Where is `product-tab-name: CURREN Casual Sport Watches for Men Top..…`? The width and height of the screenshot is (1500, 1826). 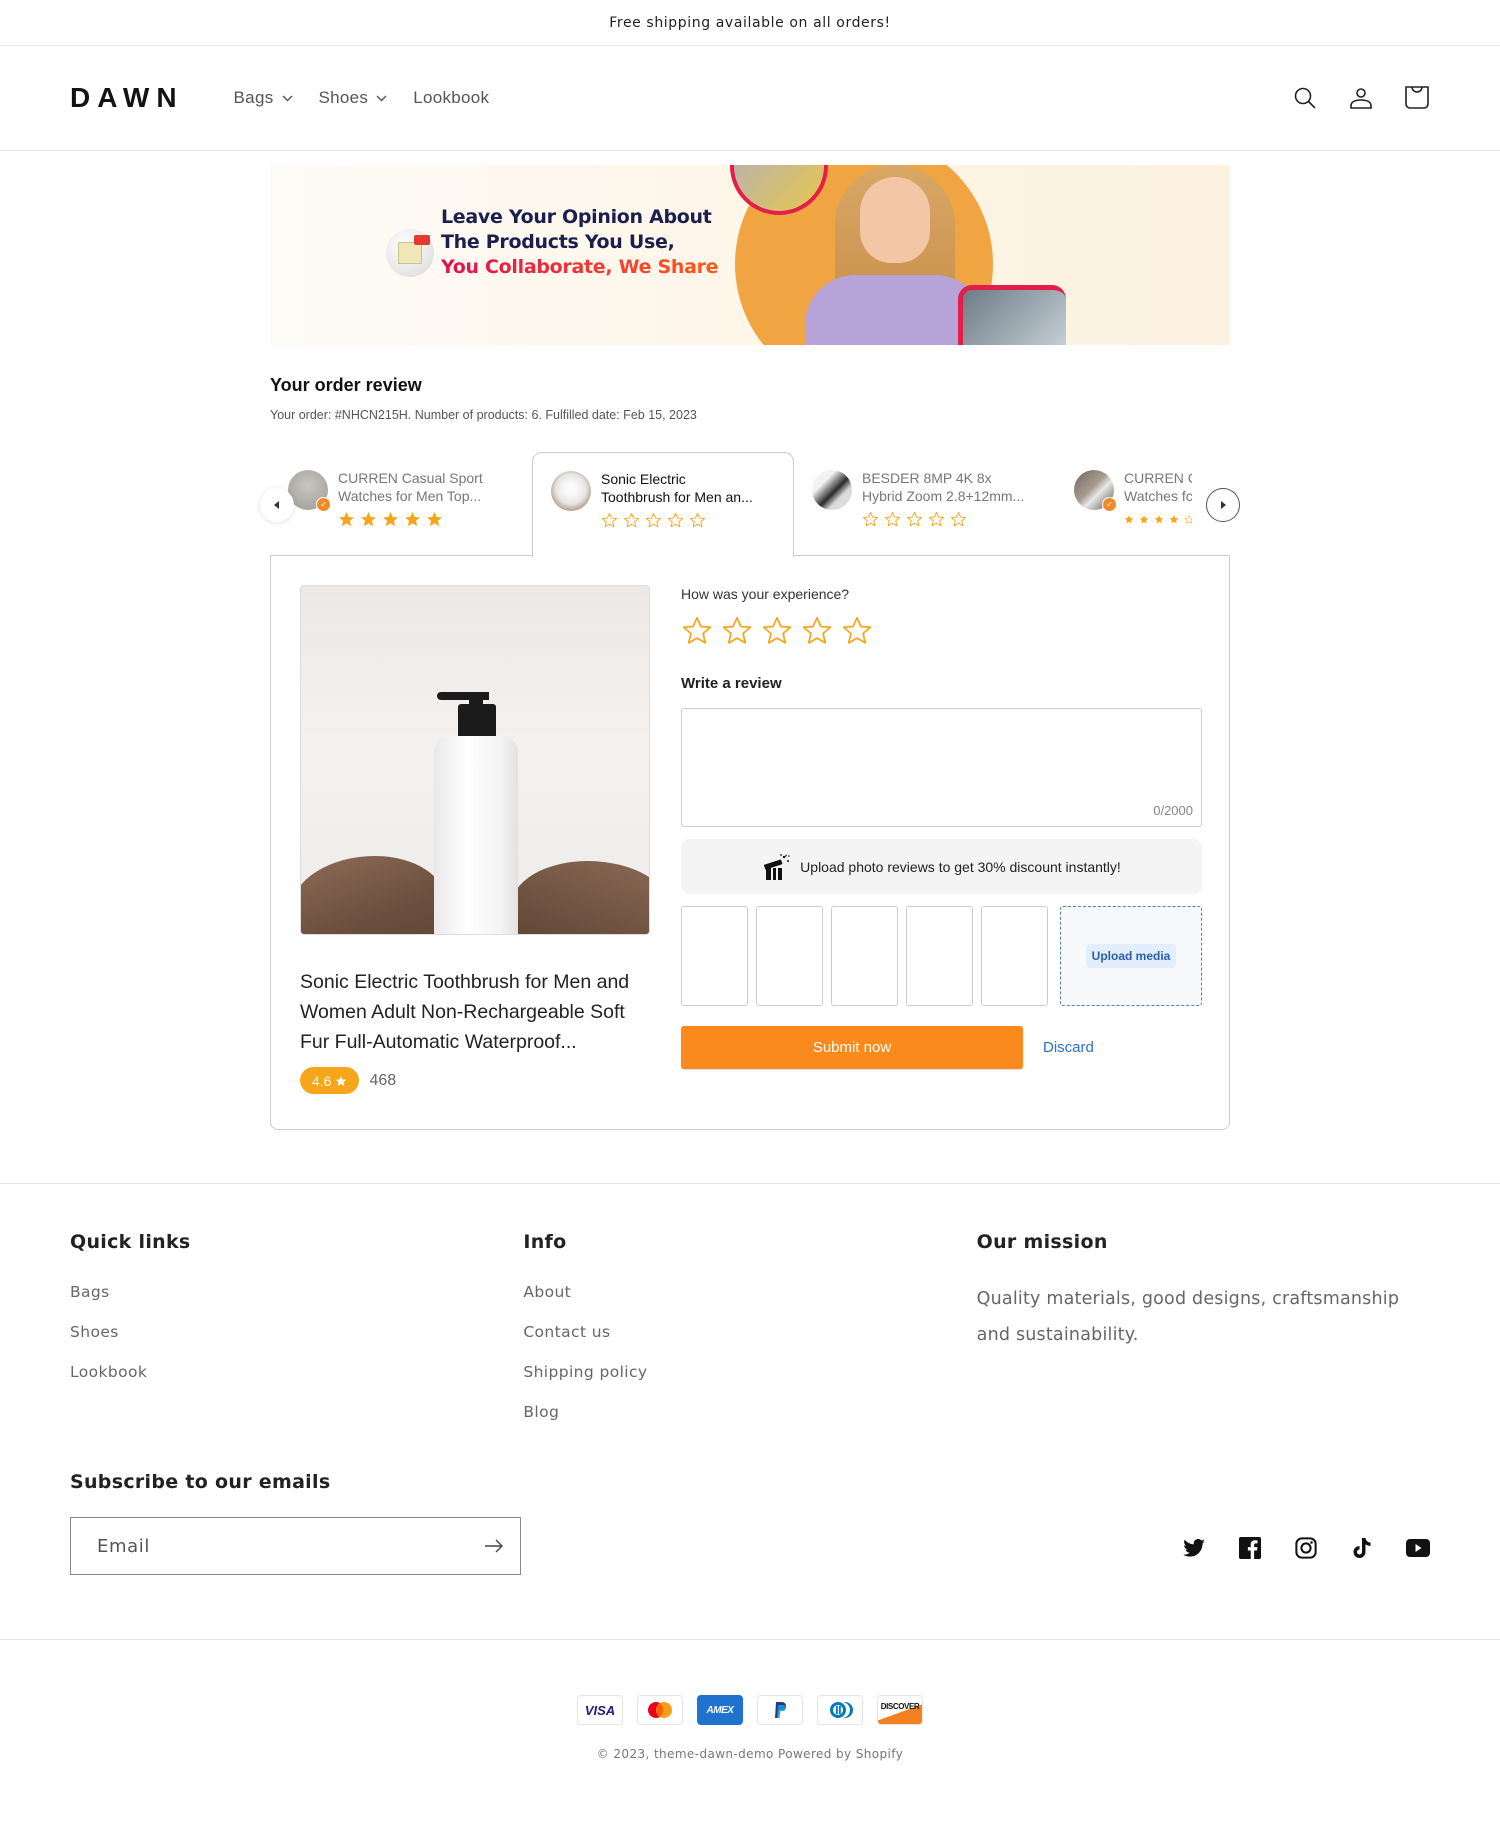 product-tab-name: CURREN Casual Sport Watches for Men Top..… is located at coordinates (410, 487).